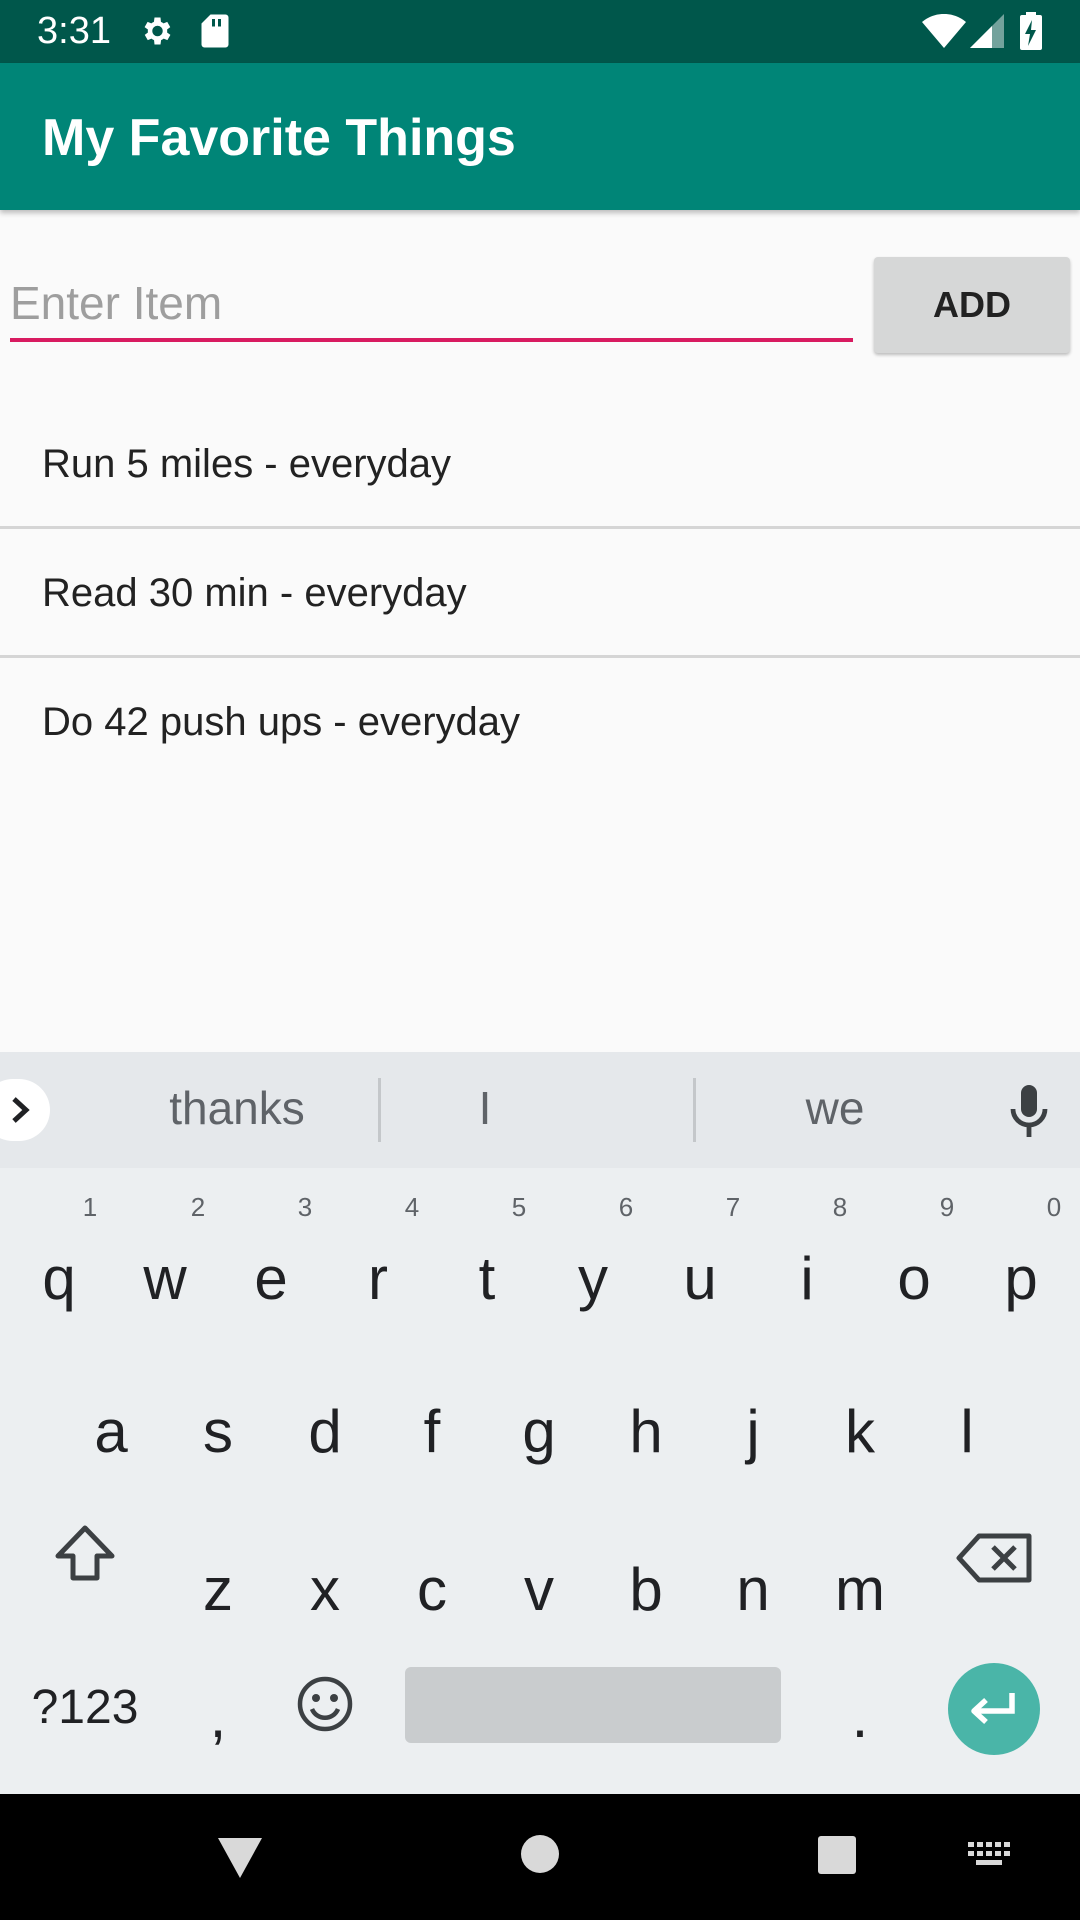 This screenshot has width=1080, height=1920. I want to click on key-u-hint: 7, so click(733, 1207).